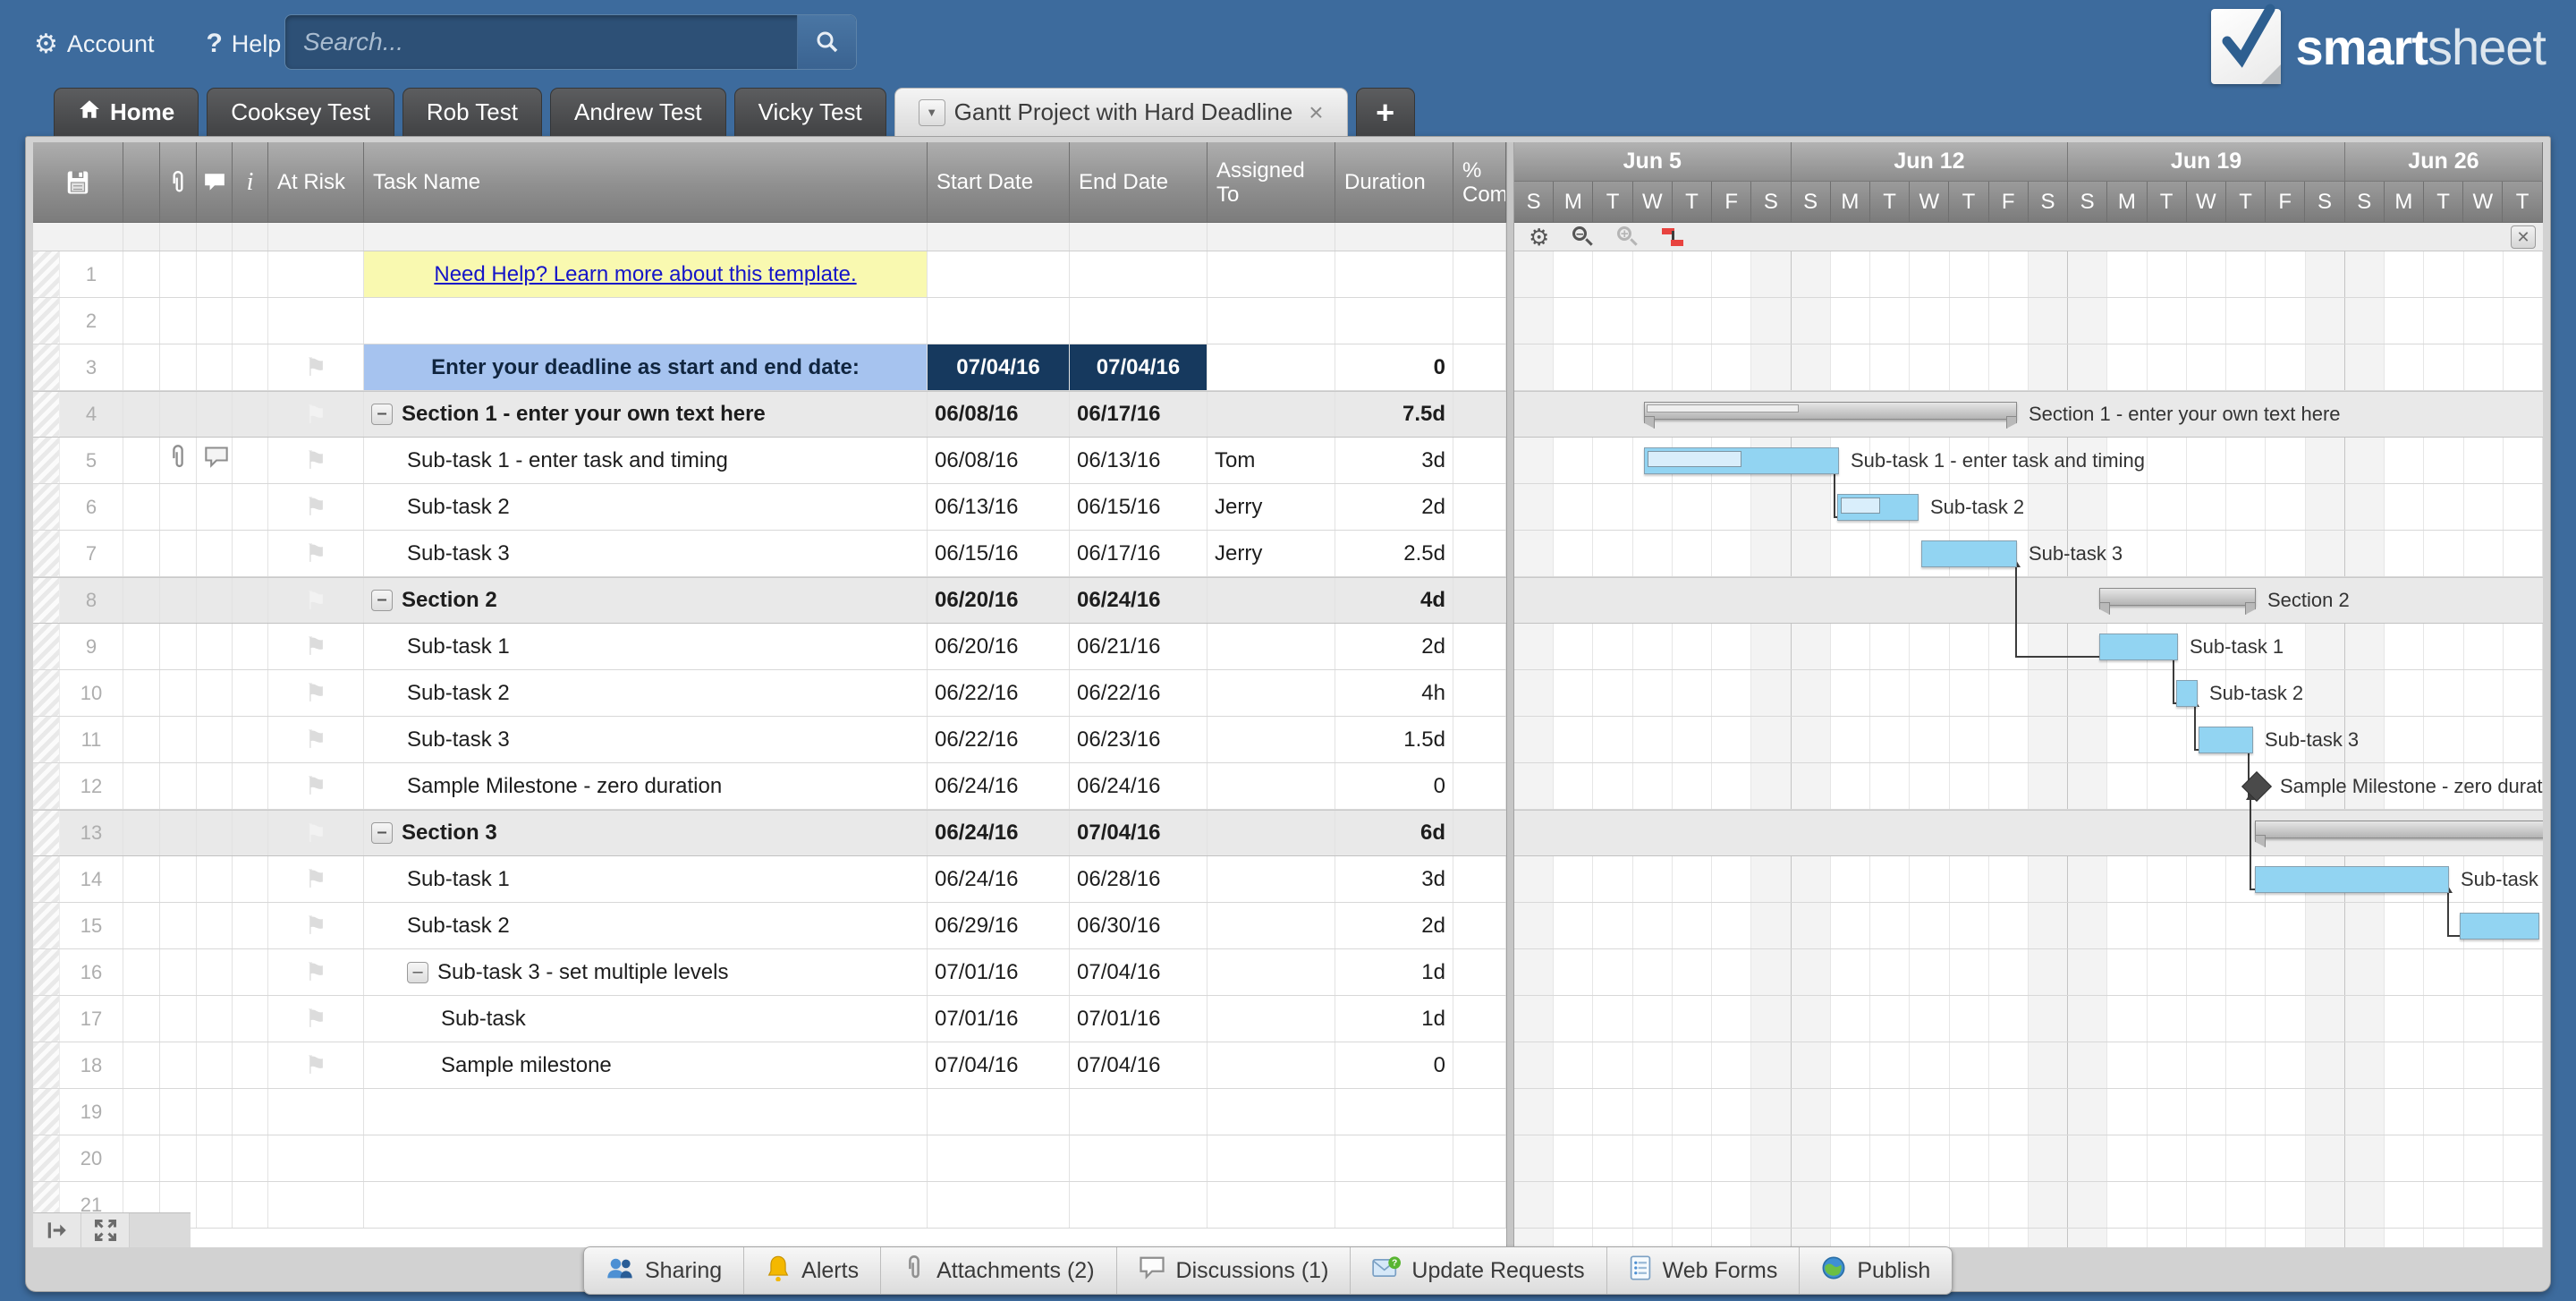  I want to click on duration-cell: 7.5d, so click(1394, 414).